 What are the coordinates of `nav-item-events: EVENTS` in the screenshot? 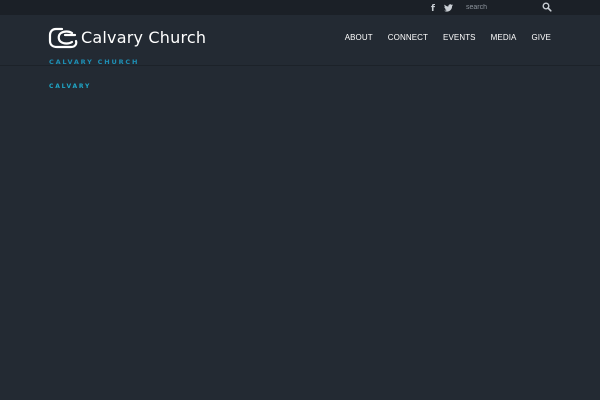 It's located at (459, 37).